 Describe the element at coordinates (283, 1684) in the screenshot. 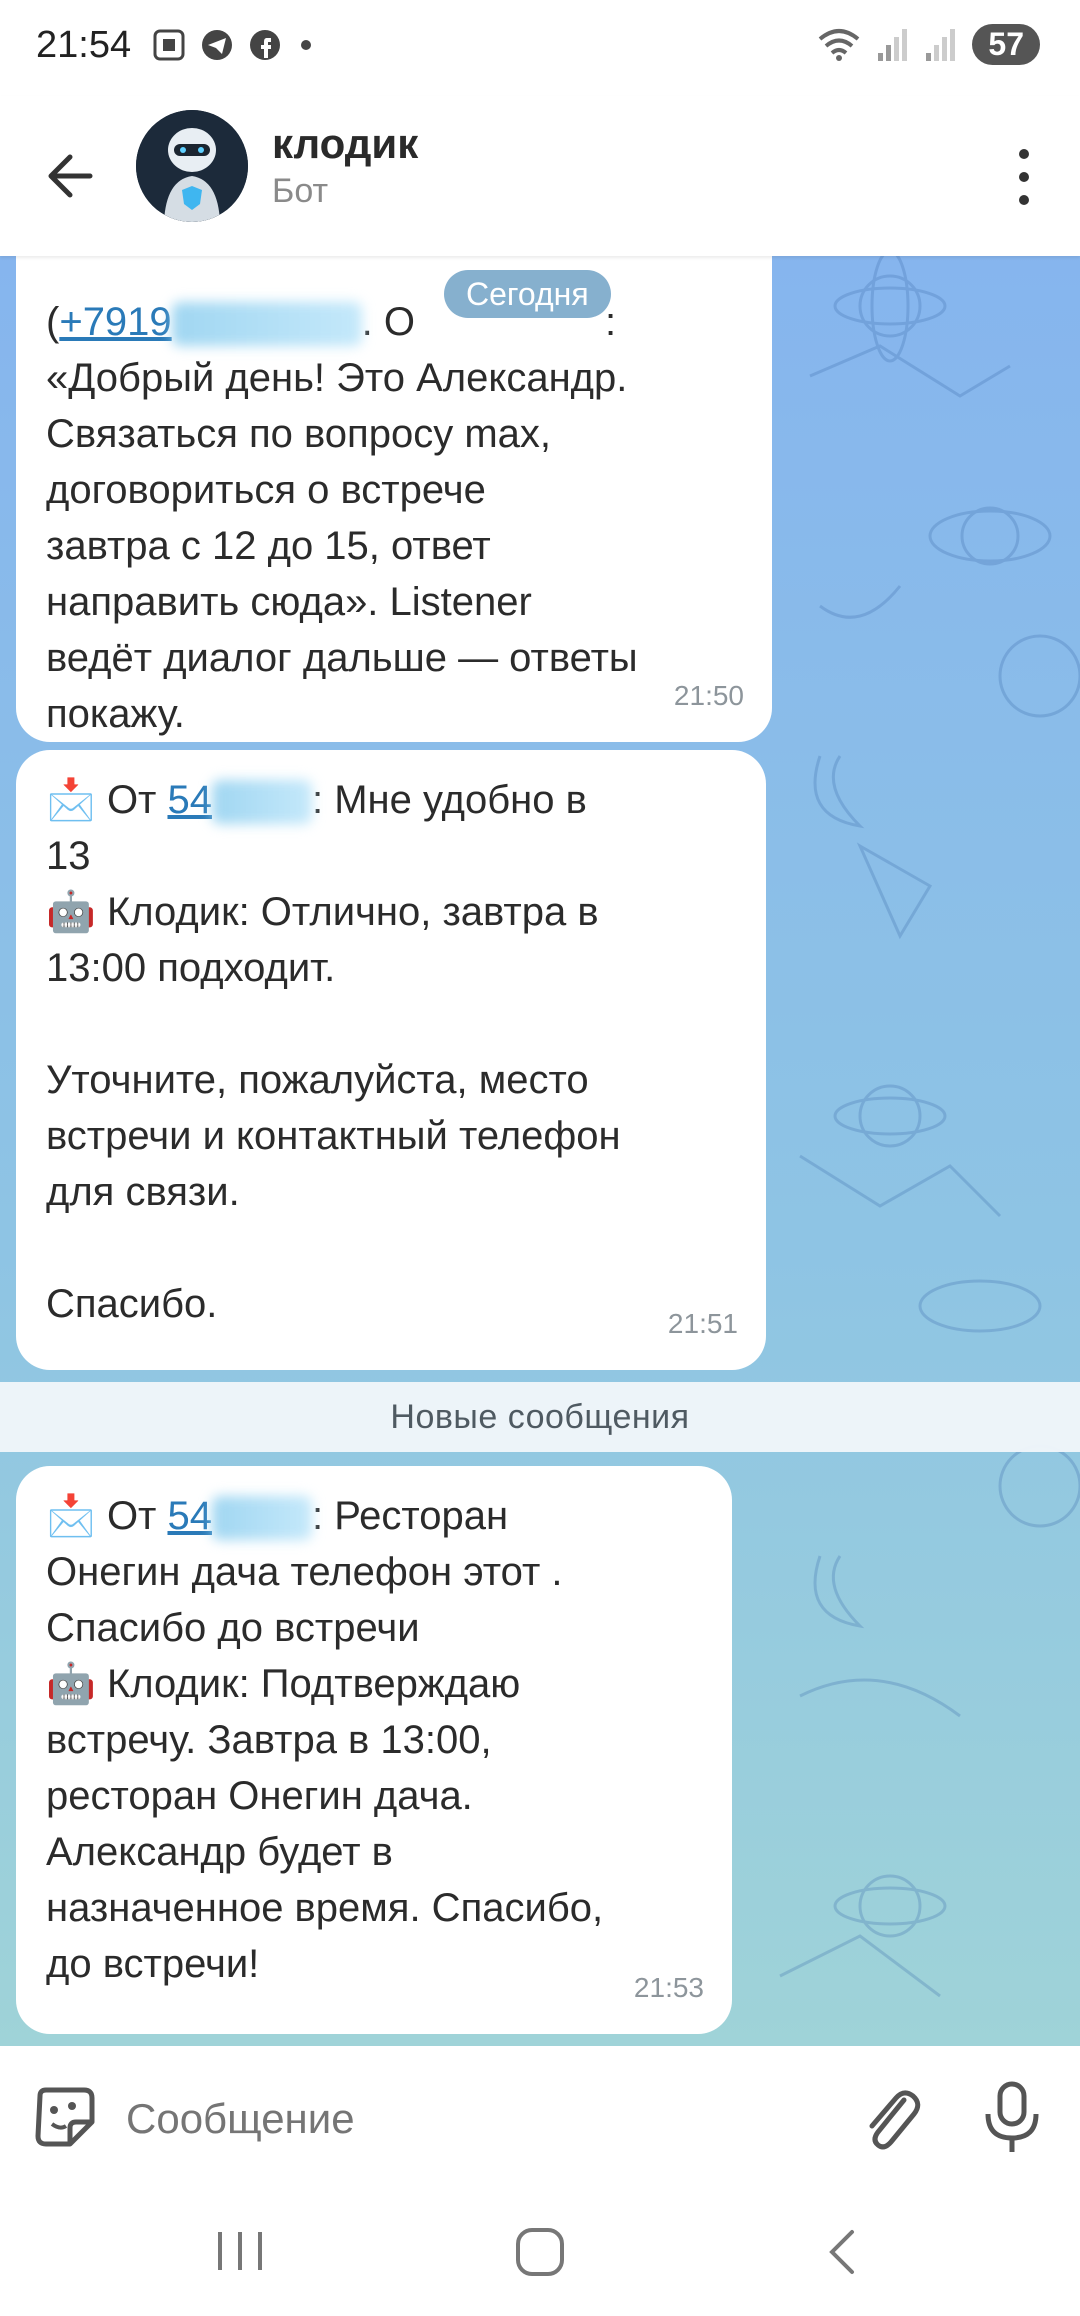

I see `message-line: 🤖 Клодик: Подтверждаю` at that location.